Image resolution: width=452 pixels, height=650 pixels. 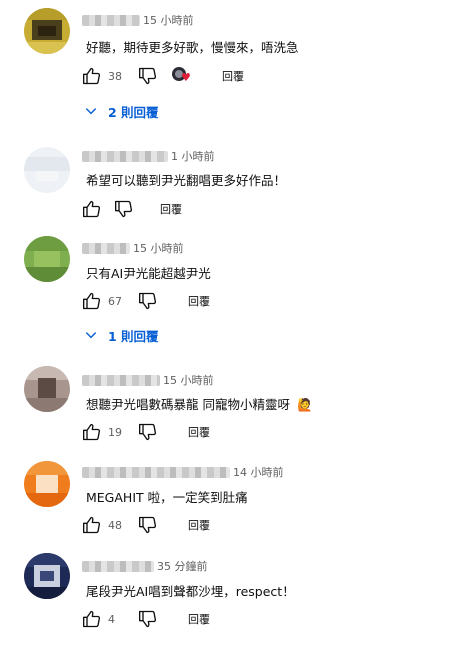 What do you see at coordinates (162, 76) in the screenshot?
I see `comment-actions: 38 ♥ 回覆` at bounding box center [162, 76].